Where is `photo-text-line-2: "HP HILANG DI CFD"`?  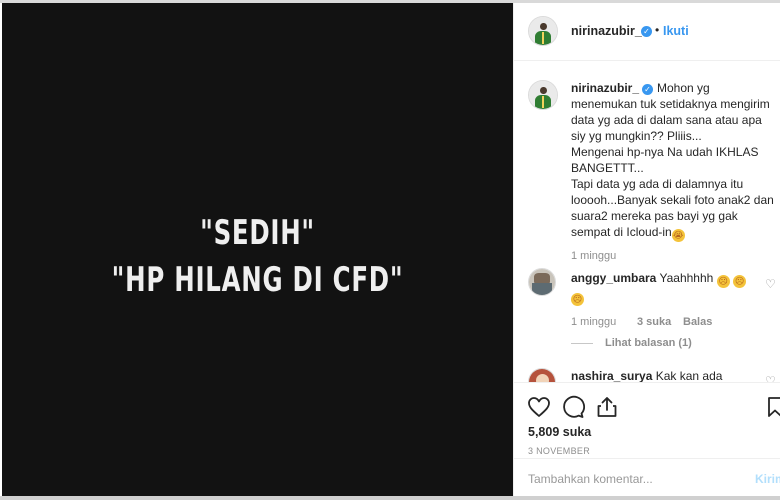
photo-text-line-2: "HP HILANG DI CFD" is located at coordinates (257, 280).